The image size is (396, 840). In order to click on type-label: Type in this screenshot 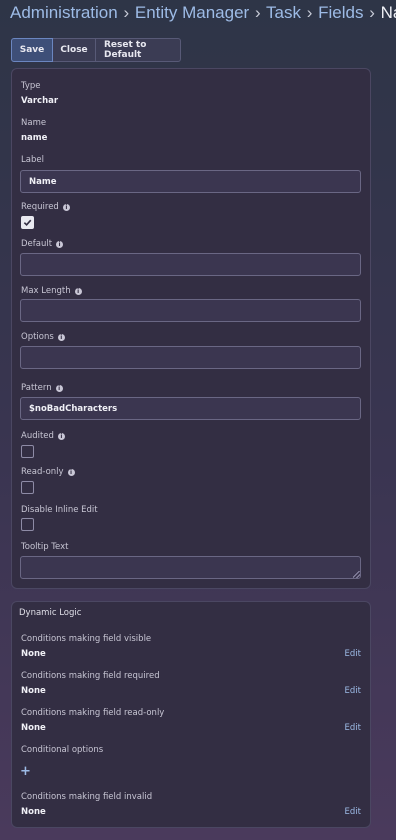, I will do `click(31, 86)`.